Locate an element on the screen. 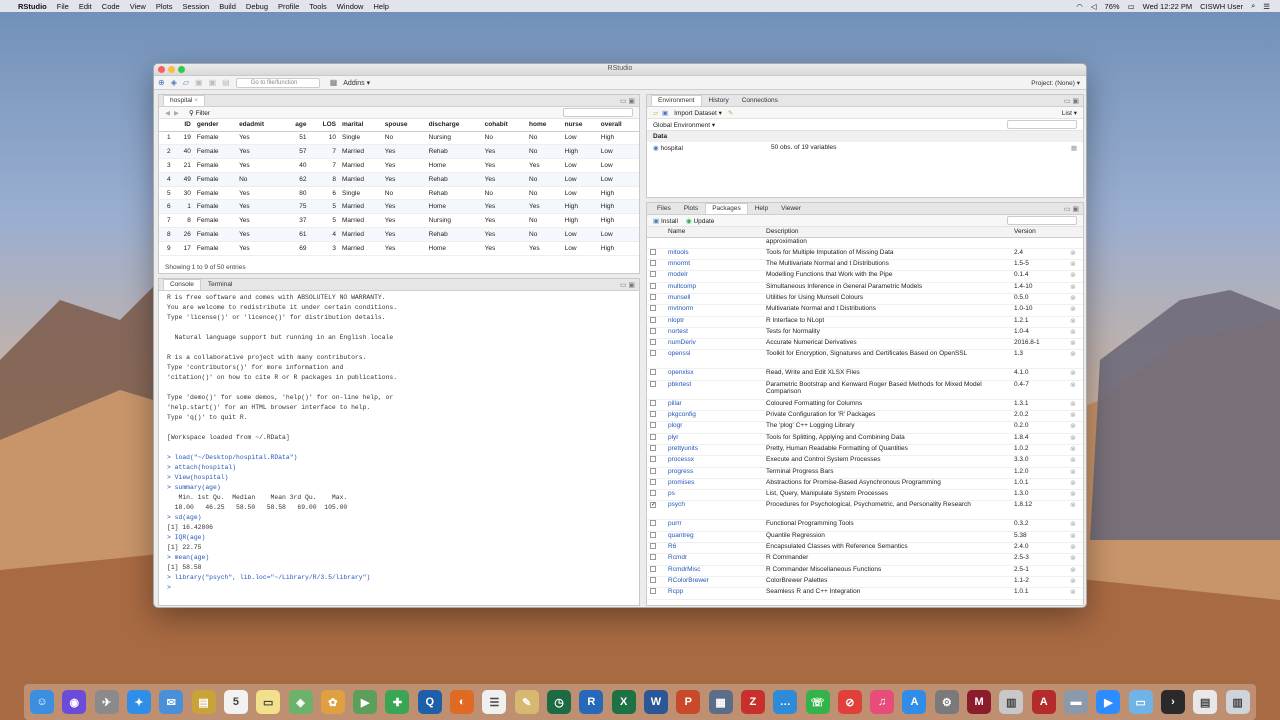  firefox-icon: ◐ is located at coordinates (462, 702).